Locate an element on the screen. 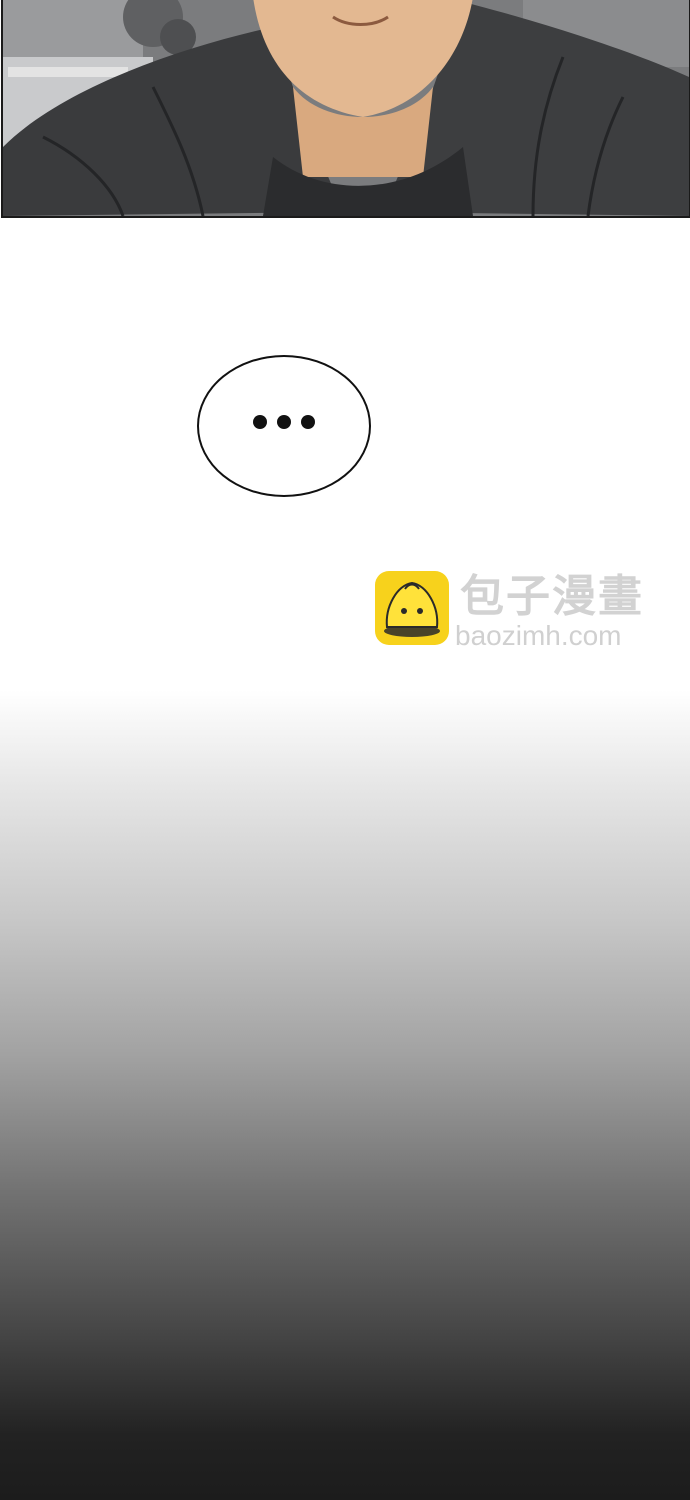 The height and width of the screenshot is (1500, 690). ellipsis is located at coordinates (284, 422).